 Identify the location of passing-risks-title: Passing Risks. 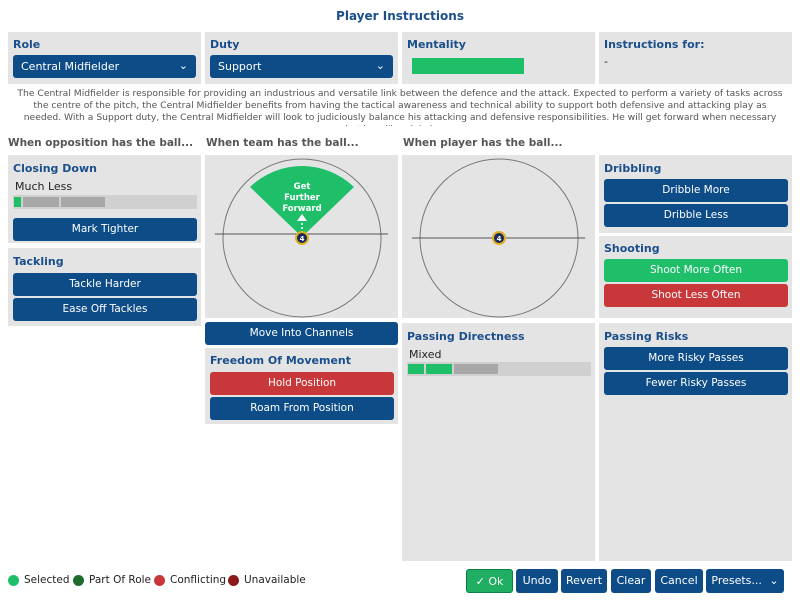
(646, 336).